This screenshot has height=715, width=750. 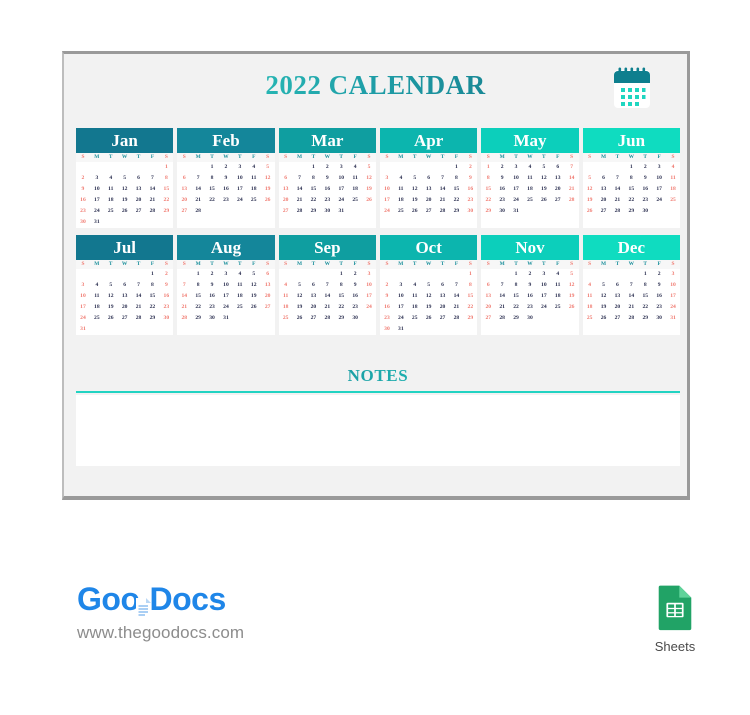 What do you see at coordinates (378, 430) in the screenshot?
I see `notes-input` at bounding box center [378, 430].